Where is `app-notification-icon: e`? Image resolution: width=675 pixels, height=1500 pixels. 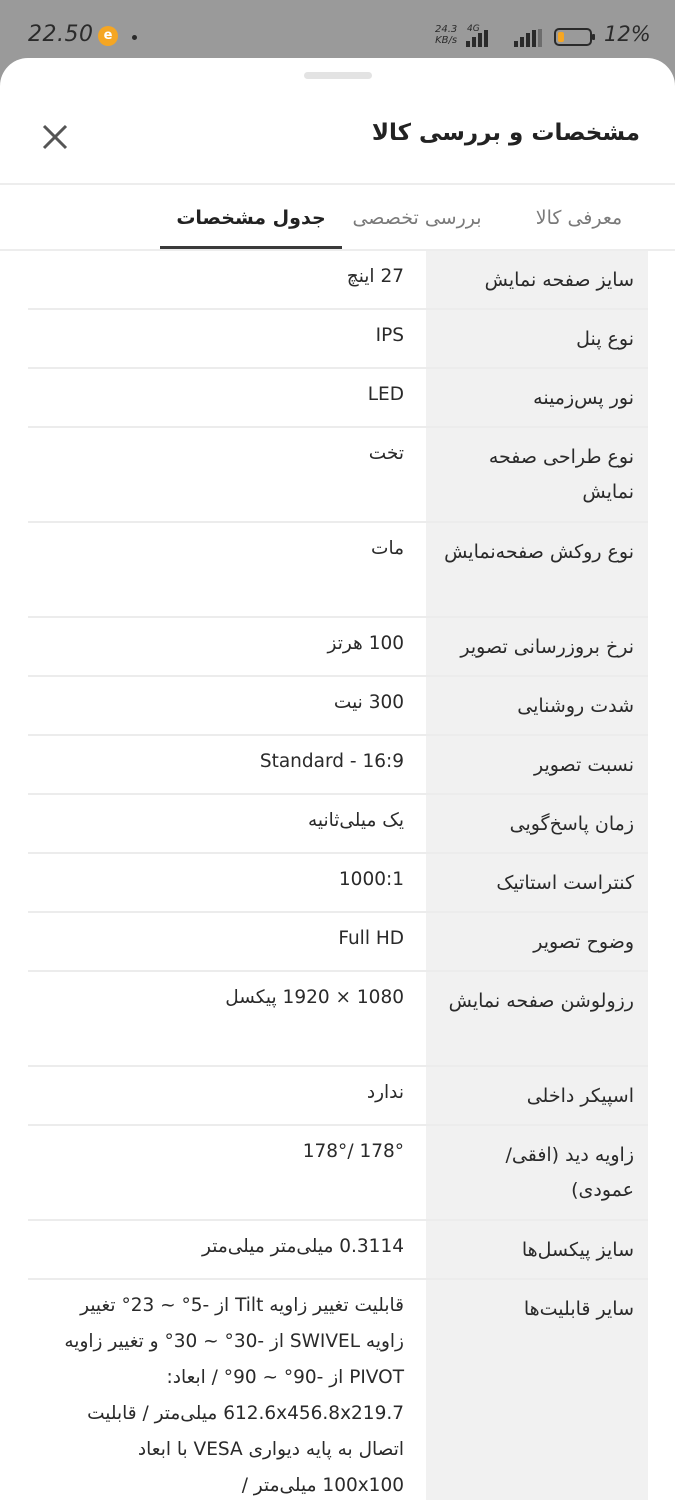 app-notification-icon: e is located at coordinates (108, 36).